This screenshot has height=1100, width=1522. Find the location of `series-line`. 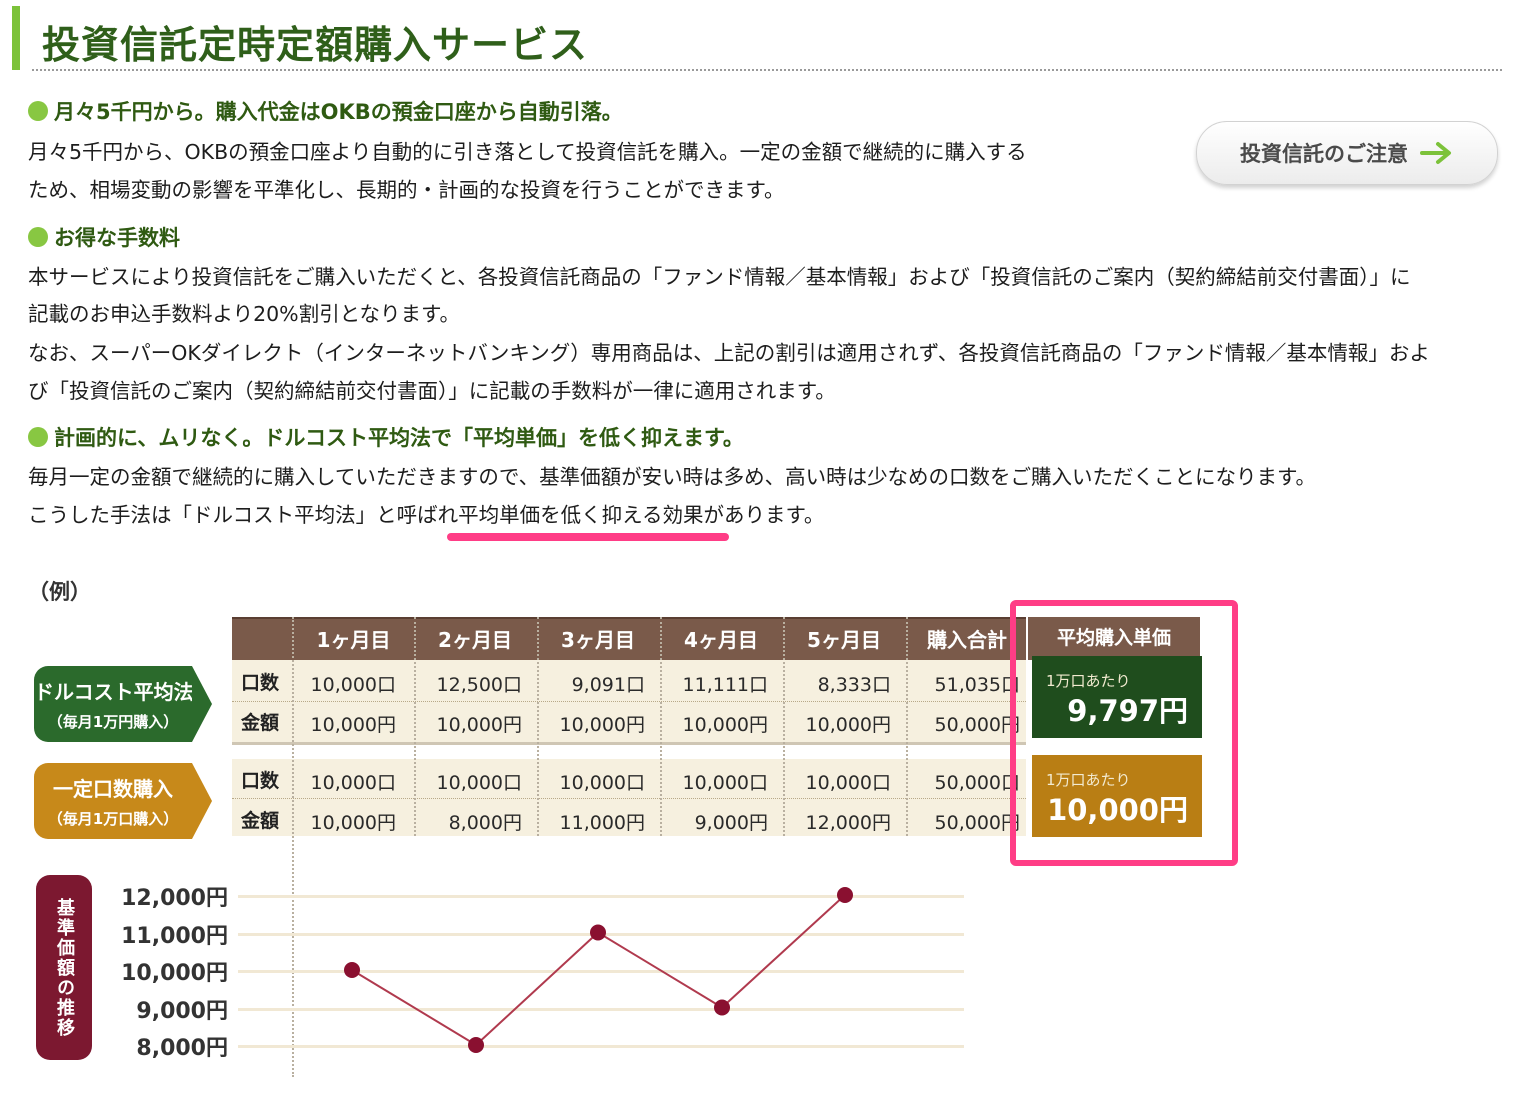

series-line is located at coordinates (598, 970).